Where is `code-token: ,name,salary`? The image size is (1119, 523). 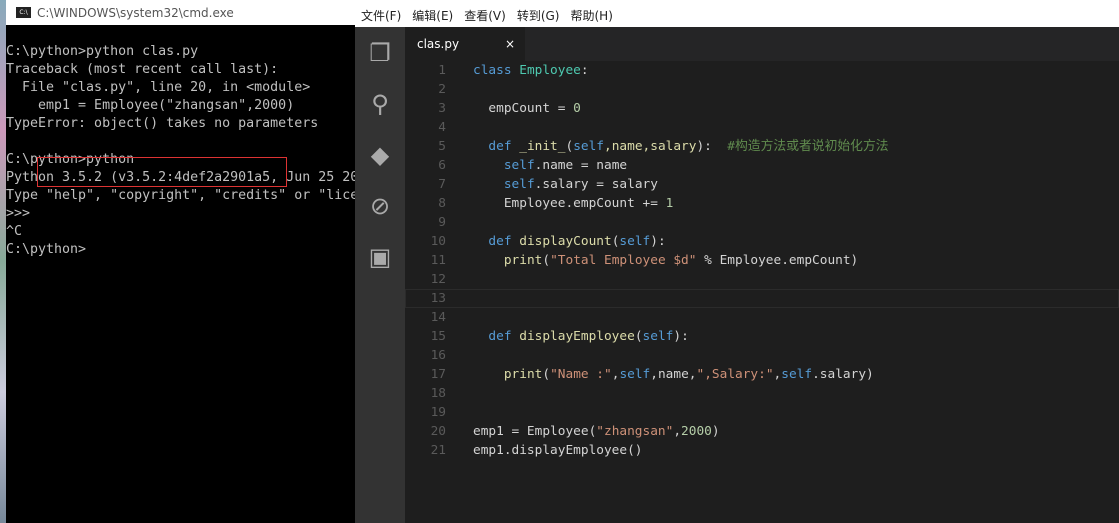 code-token: ,name,salary is located at coordinates (650, 146).